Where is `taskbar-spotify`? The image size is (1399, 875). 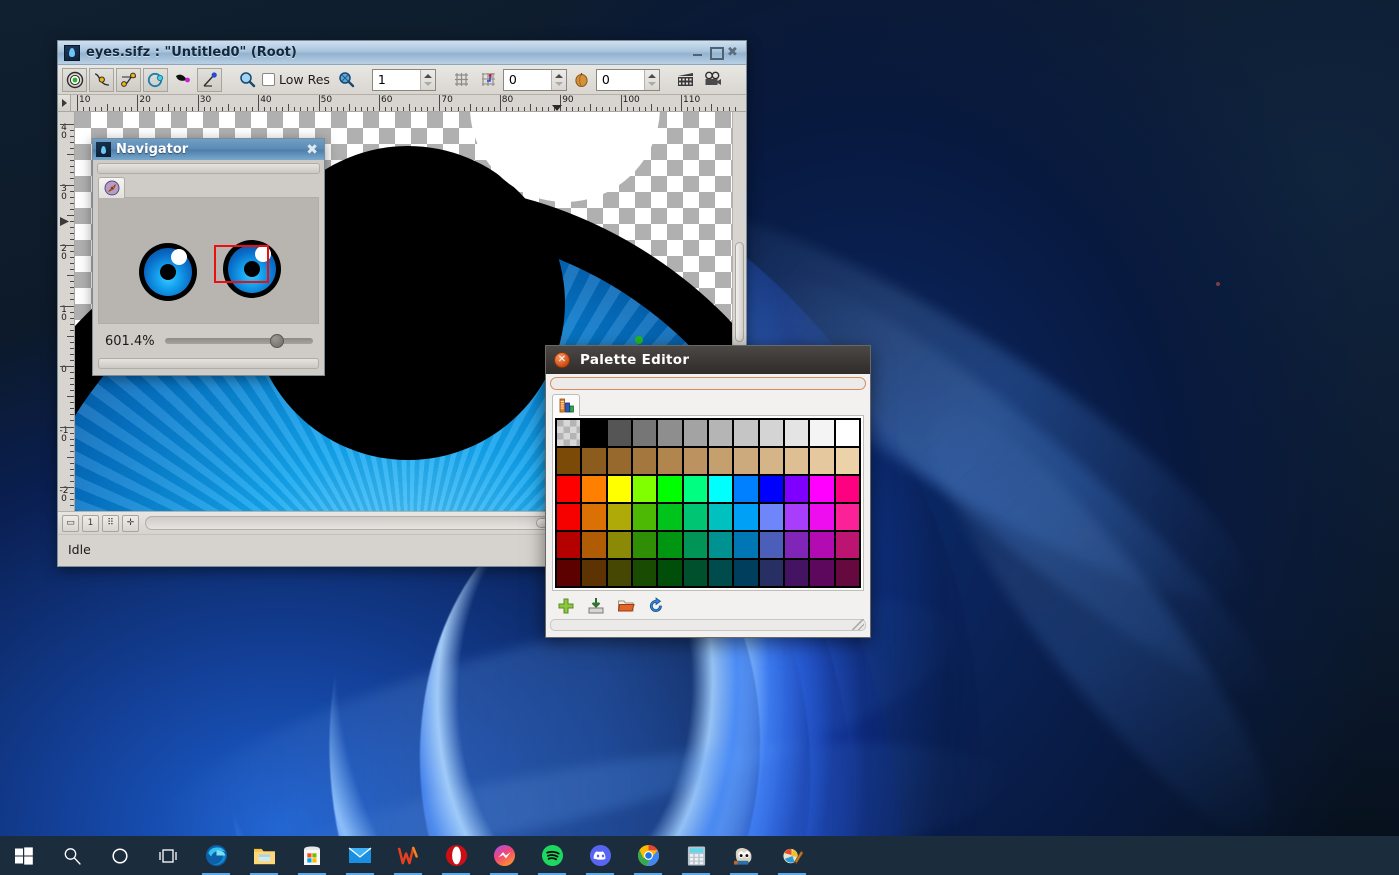
taskbar-spotify is located at coordinates (552, 855).